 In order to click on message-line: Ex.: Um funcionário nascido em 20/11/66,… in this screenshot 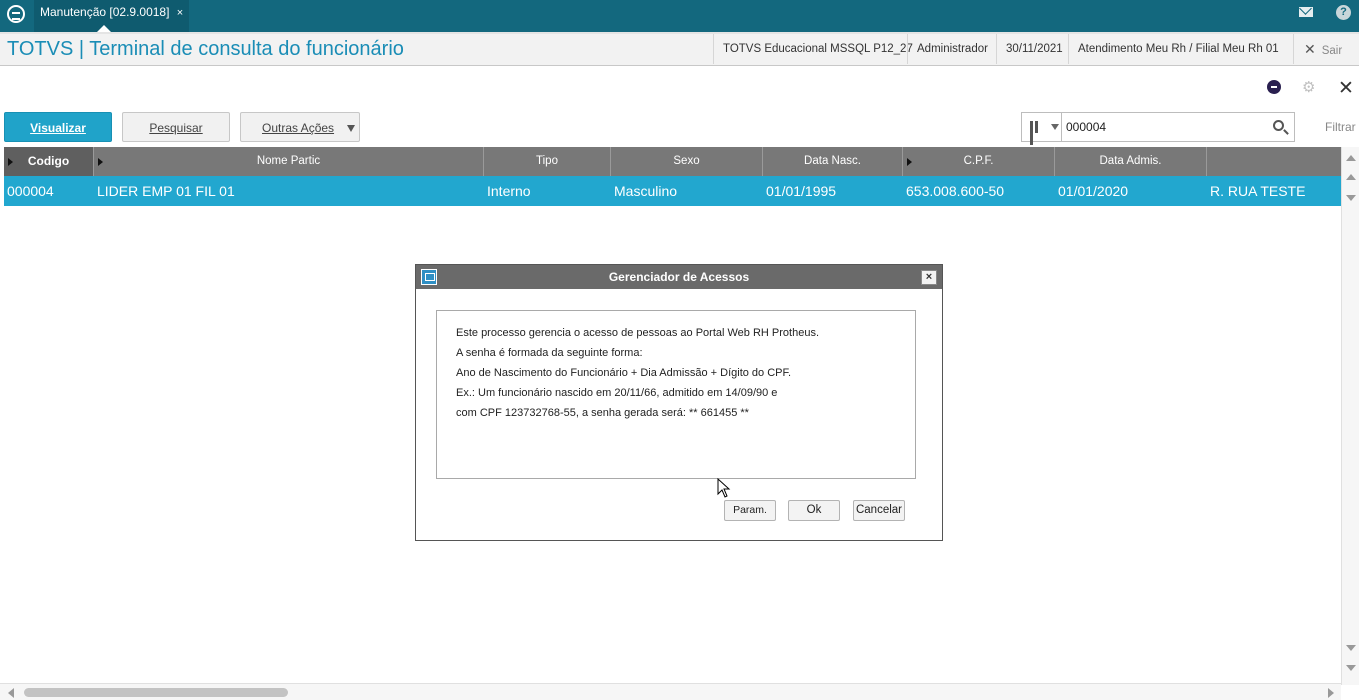, I will do `click(617, 393)`.